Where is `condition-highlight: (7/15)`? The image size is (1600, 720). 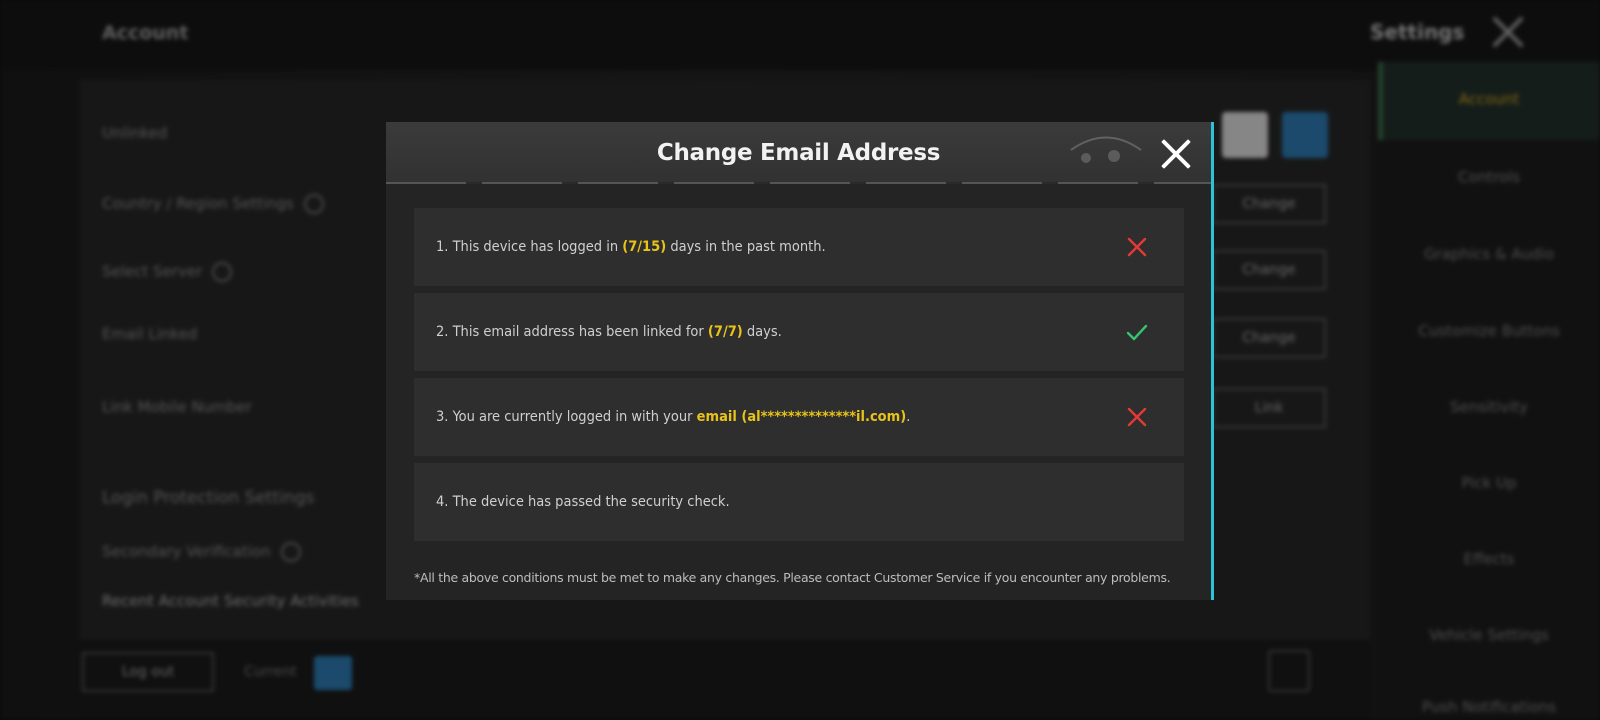
condition-highlight: (7/15) is located at coordinates (644, 247).